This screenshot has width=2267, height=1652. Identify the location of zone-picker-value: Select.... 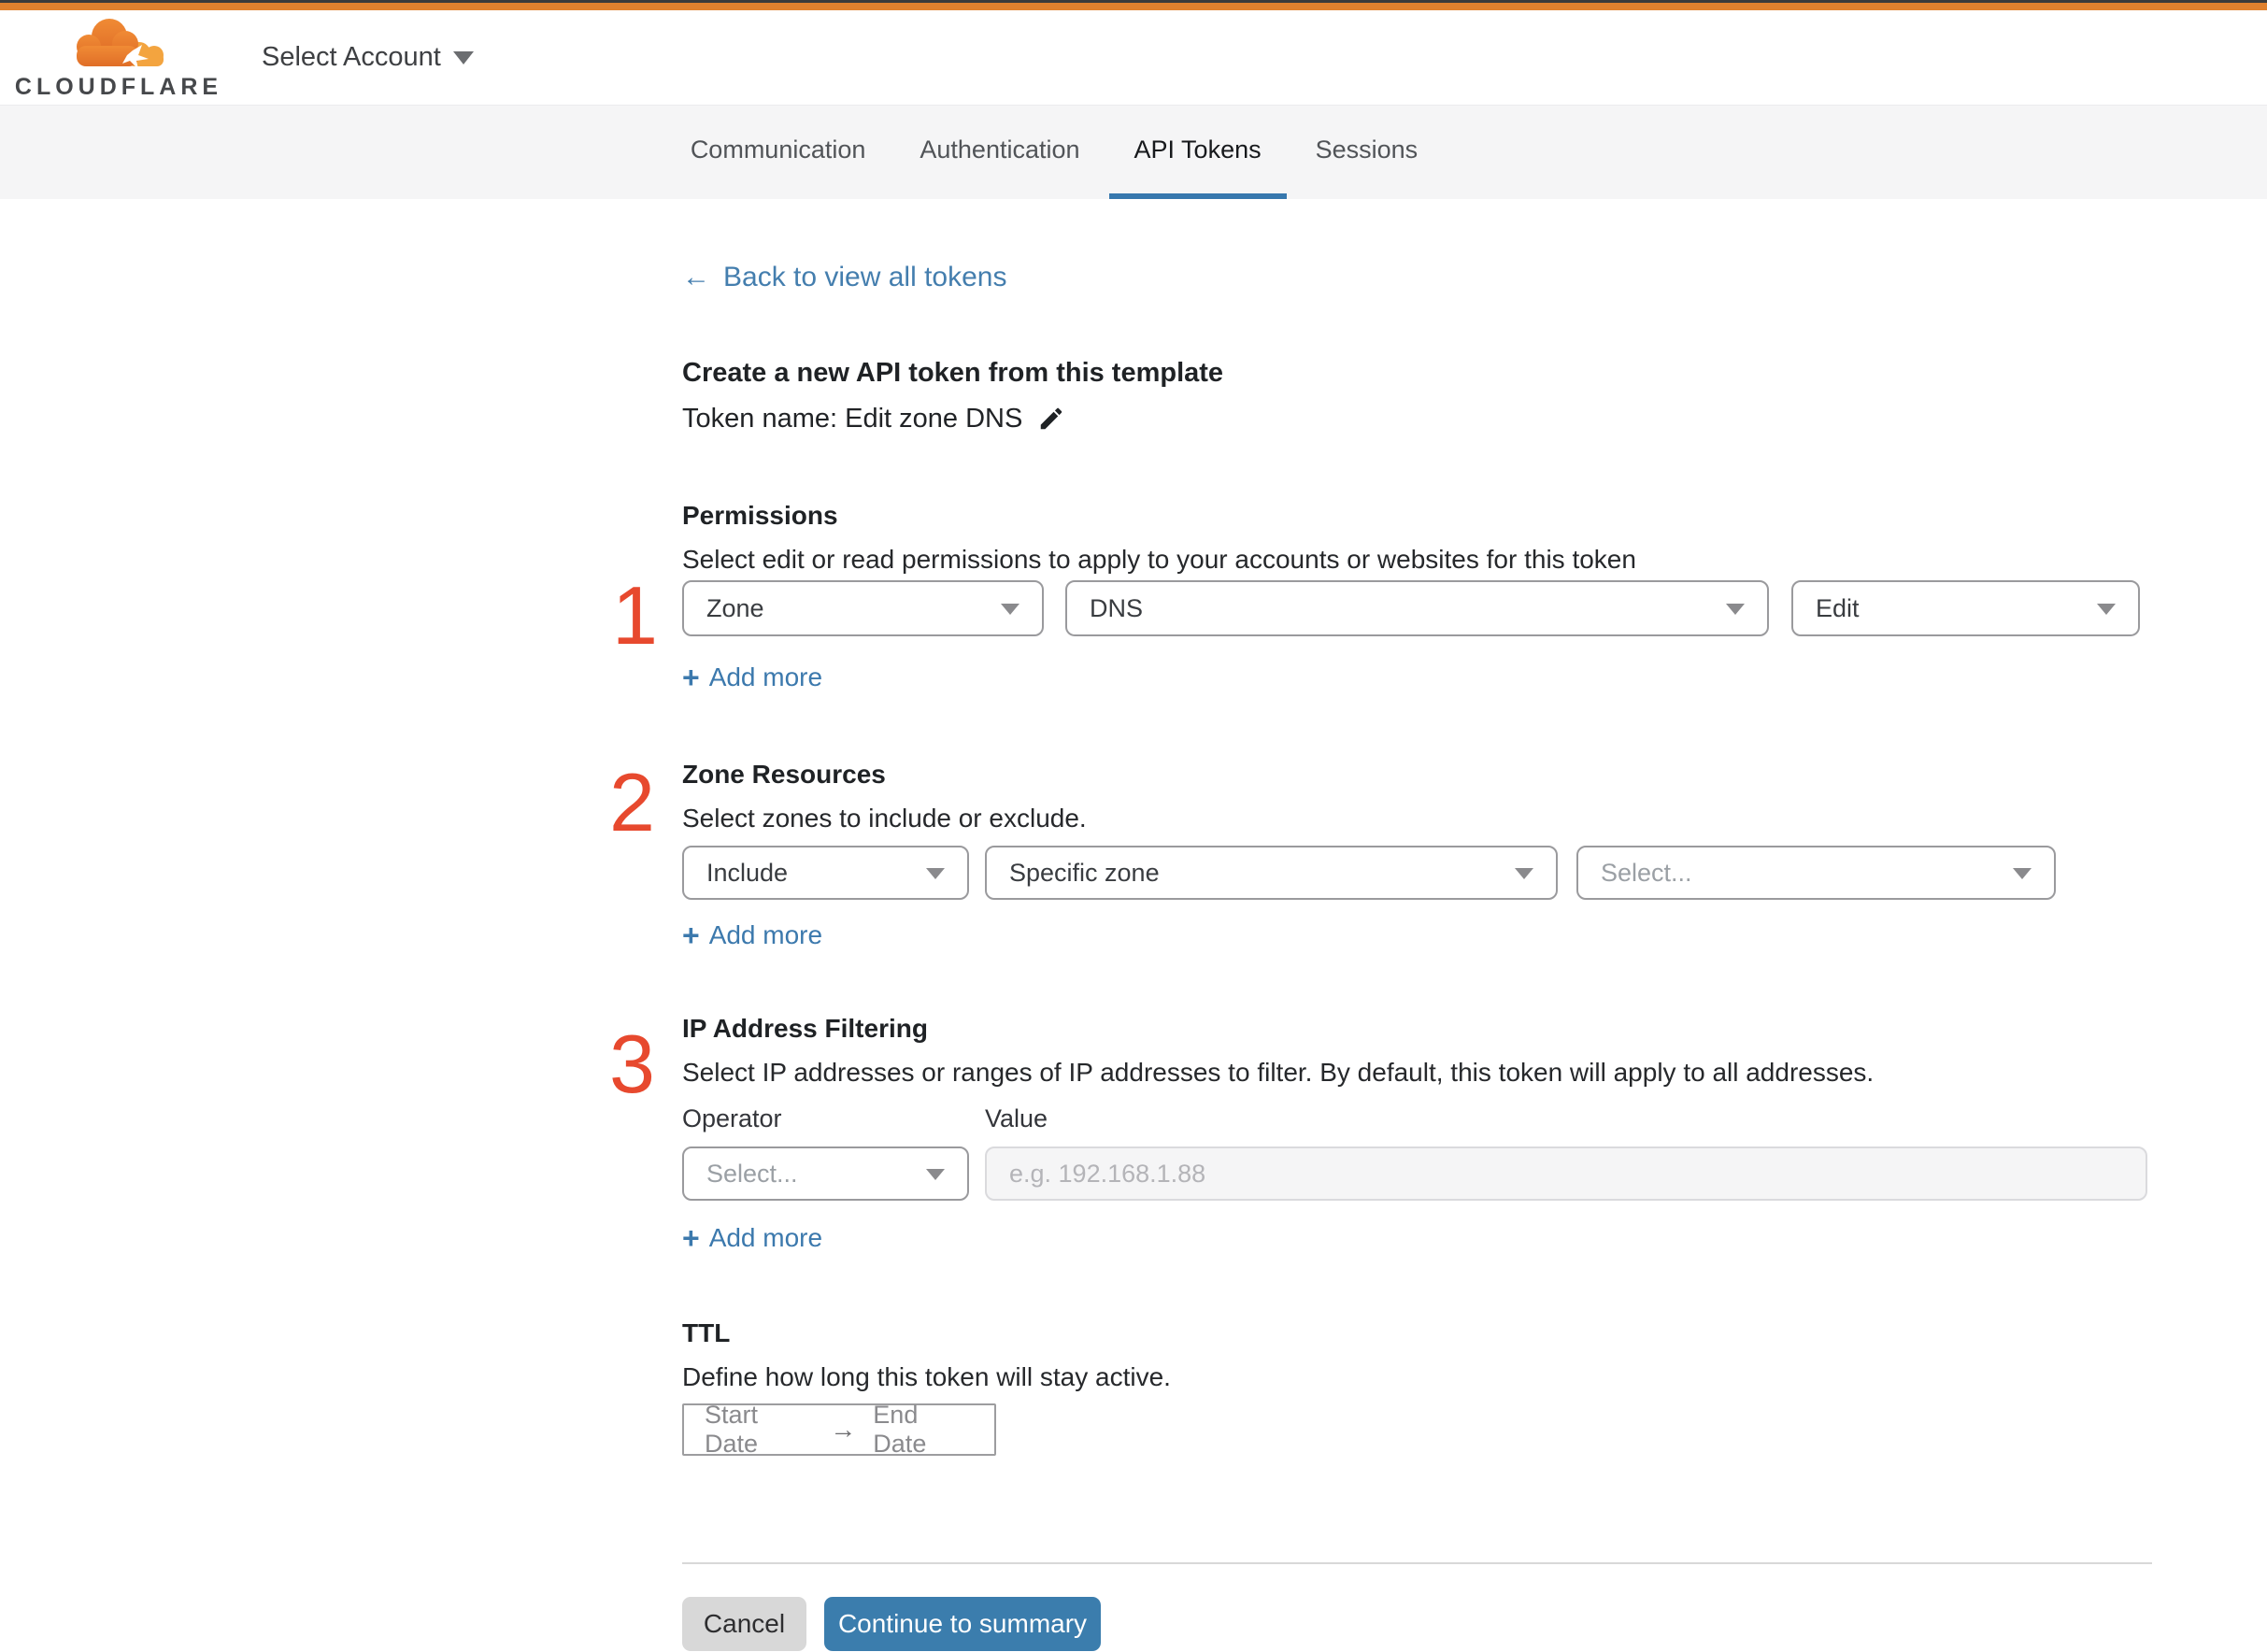
(1647, 873).